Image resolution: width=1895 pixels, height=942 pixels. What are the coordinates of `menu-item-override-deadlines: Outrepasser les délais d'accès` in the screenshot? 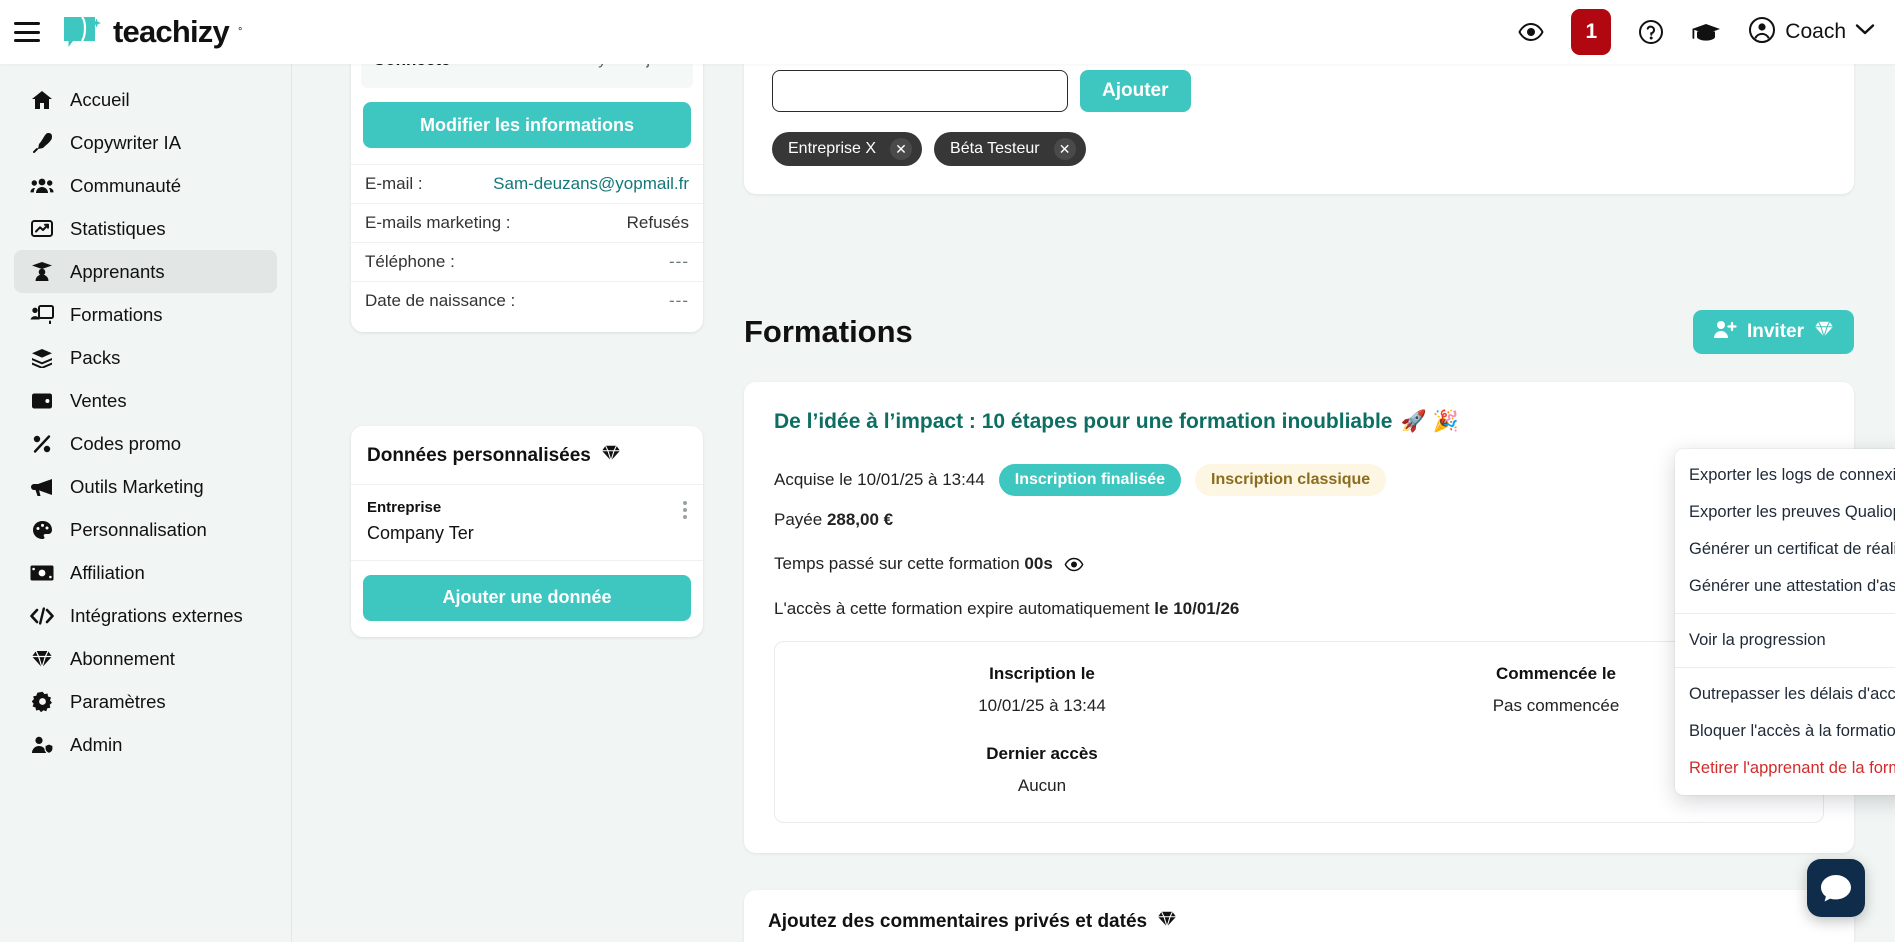 It's located at (1785, 694).